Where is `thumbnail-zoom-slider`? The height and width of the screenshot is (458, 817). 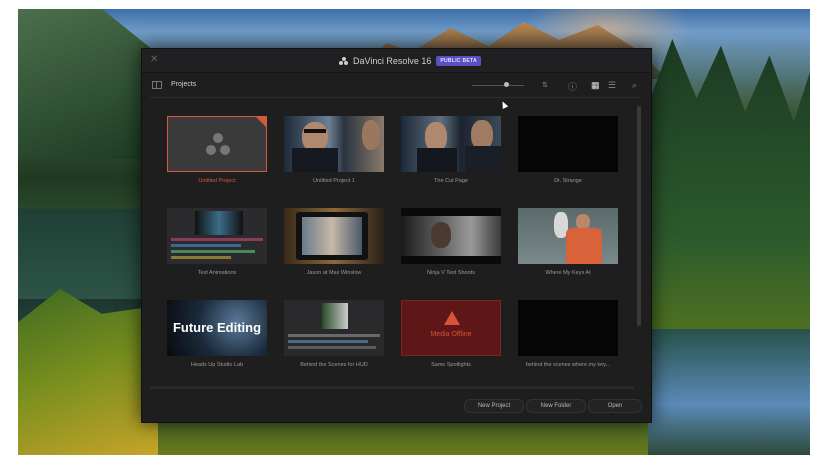
thumbnail-zoom-slider is located at coordinates (498, 85).